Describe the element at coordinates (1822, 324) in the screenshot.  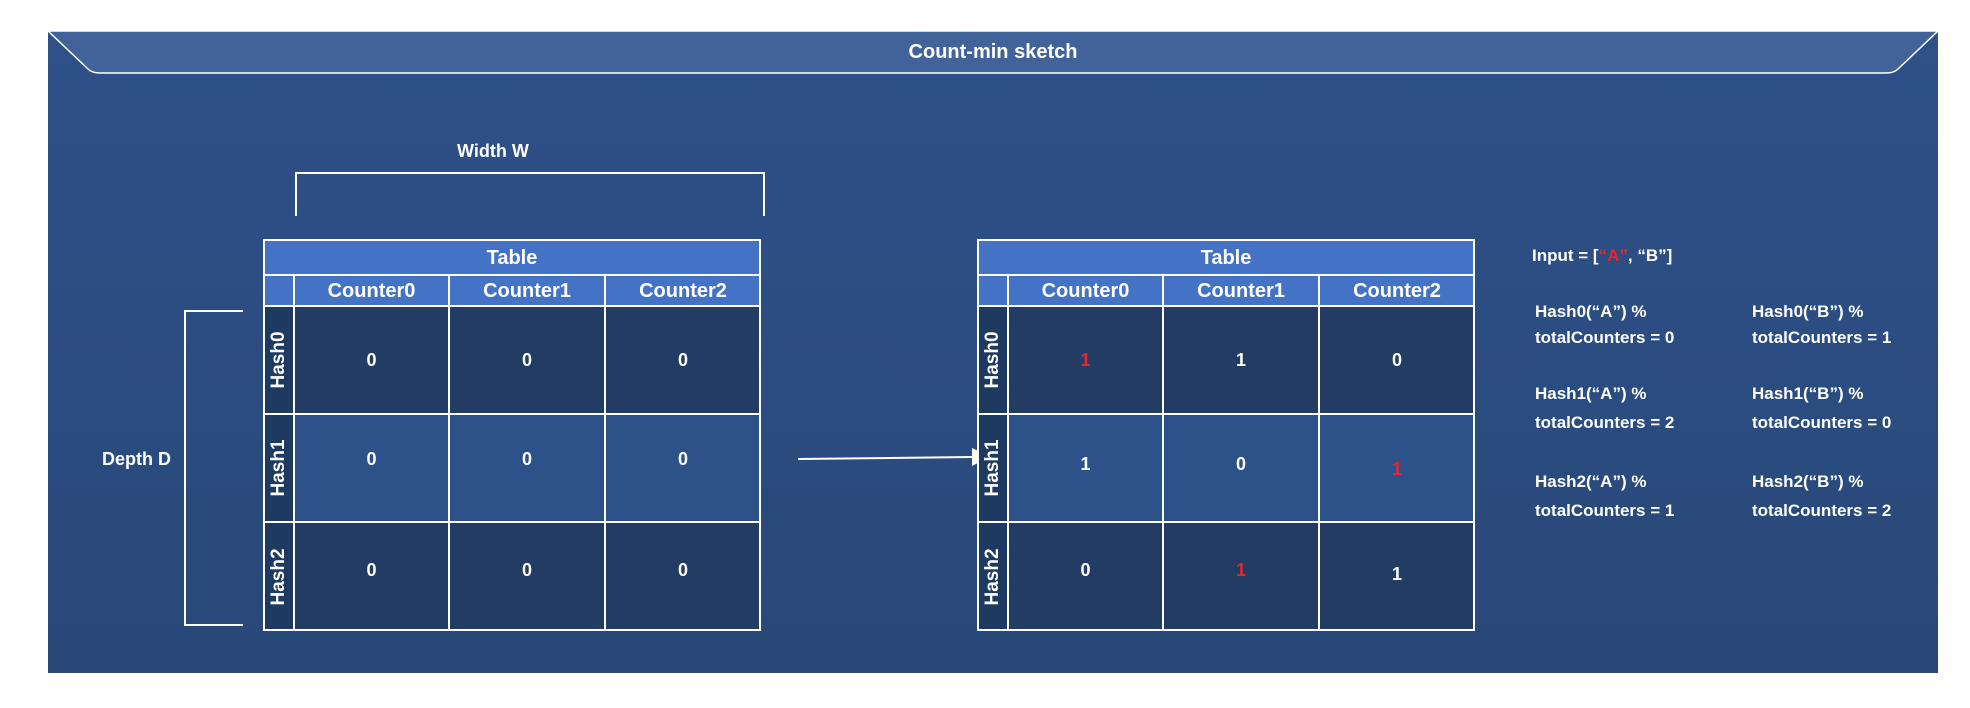
I see `hash-result-b0: Hash0(“B”) % totalCounters = 1` at that location.